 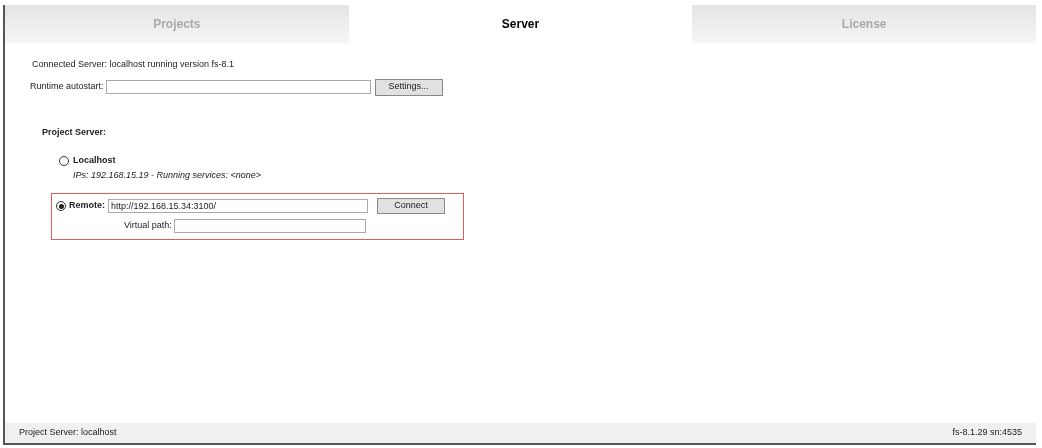 What do you see at coordinates (168, 175) in the screenshot?
I see `details-text: IPs: 192.168.15.19 - Running services: <none>` at bounding box center [168, 175].